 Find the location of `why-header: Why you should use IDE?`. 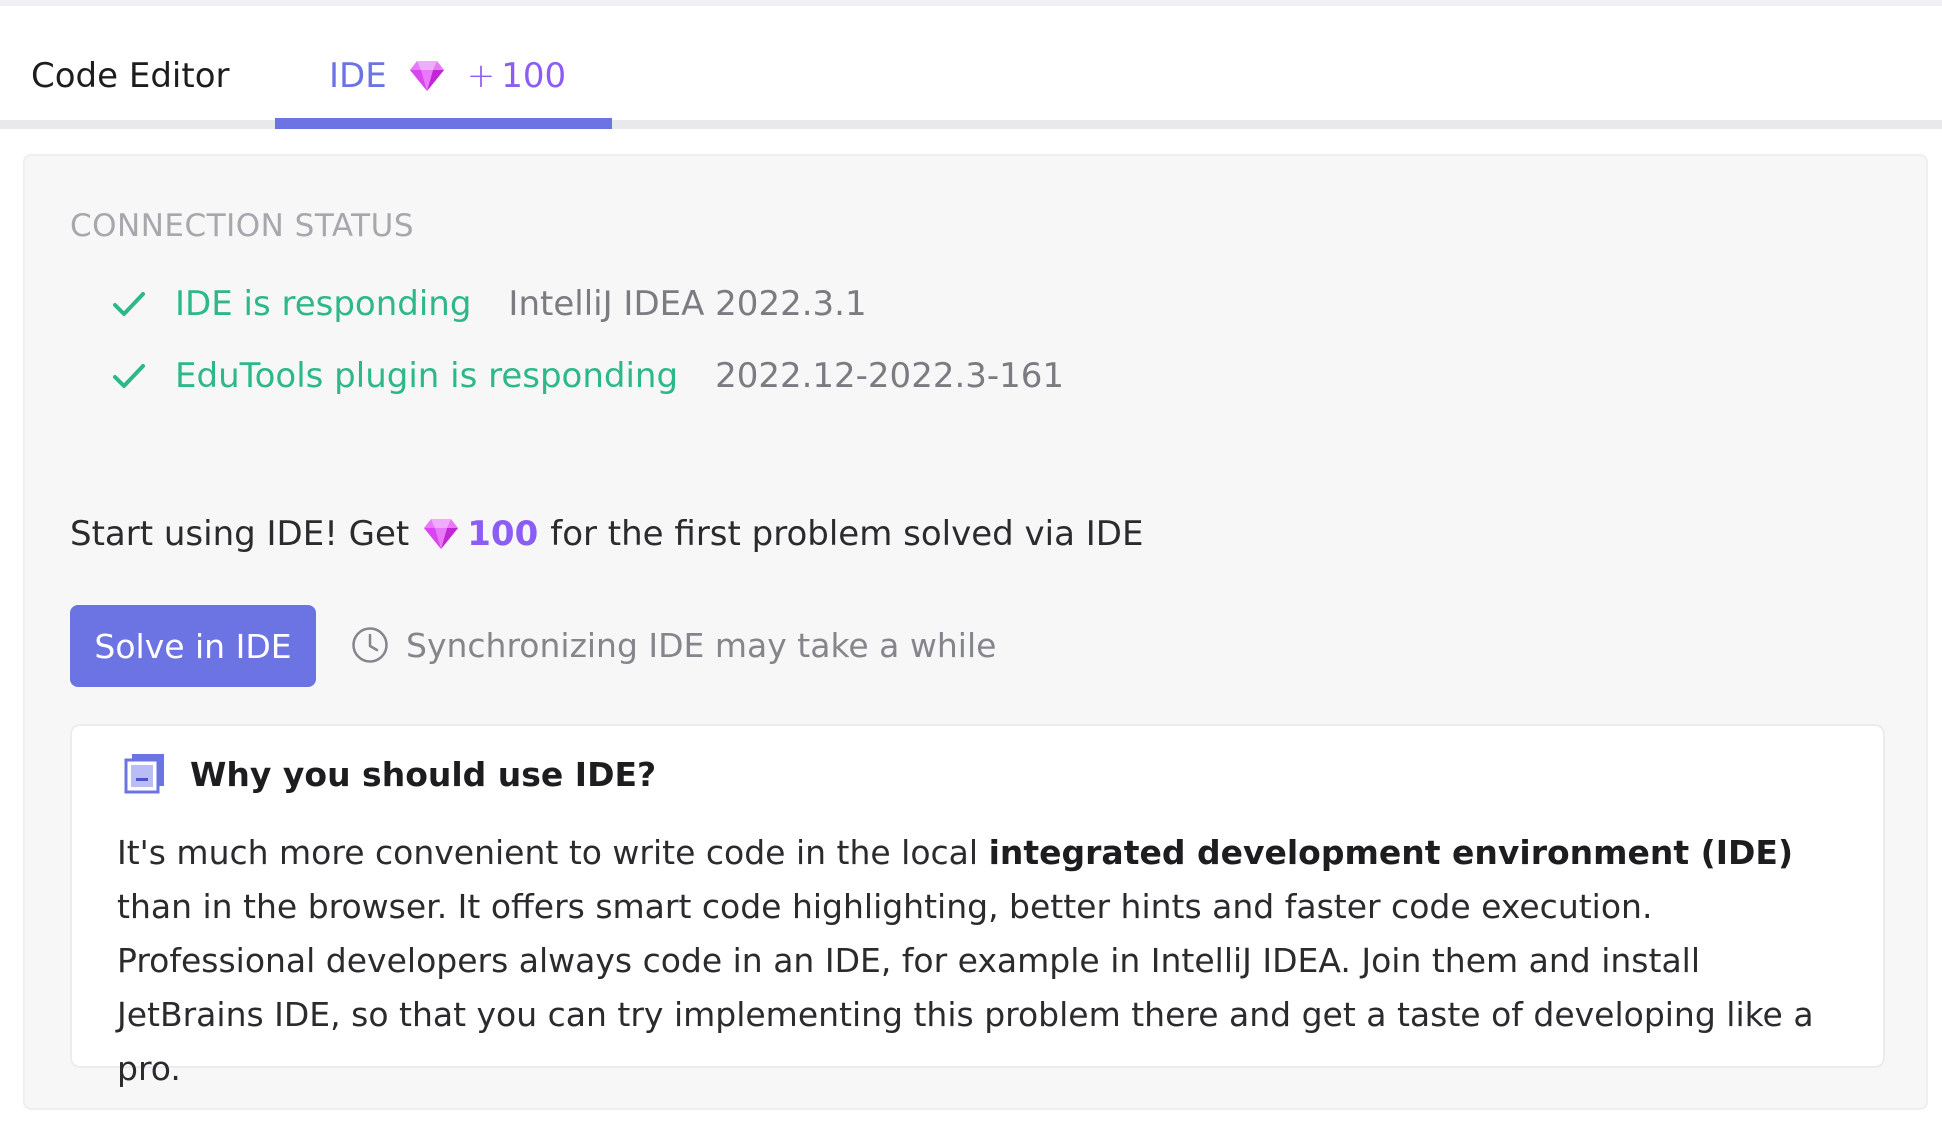

why-header: Why you should use IDE? is located at coordinates (389, 774).